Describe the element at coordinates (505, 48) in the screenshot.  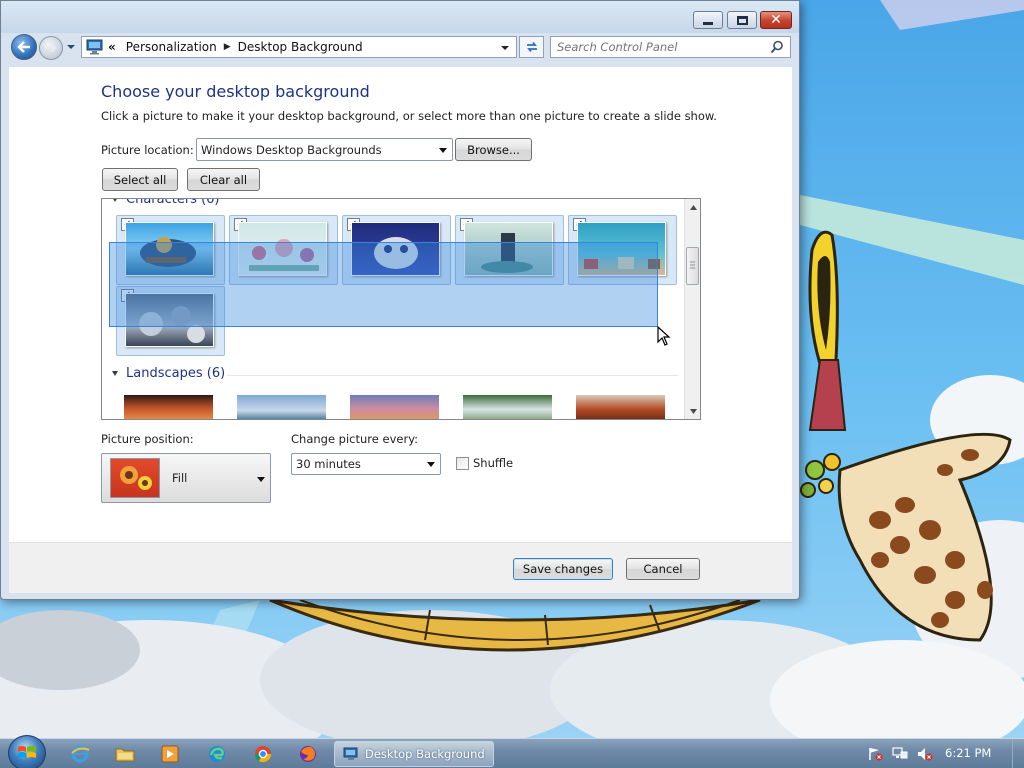
I see `address-dropdown-icon` at that location.